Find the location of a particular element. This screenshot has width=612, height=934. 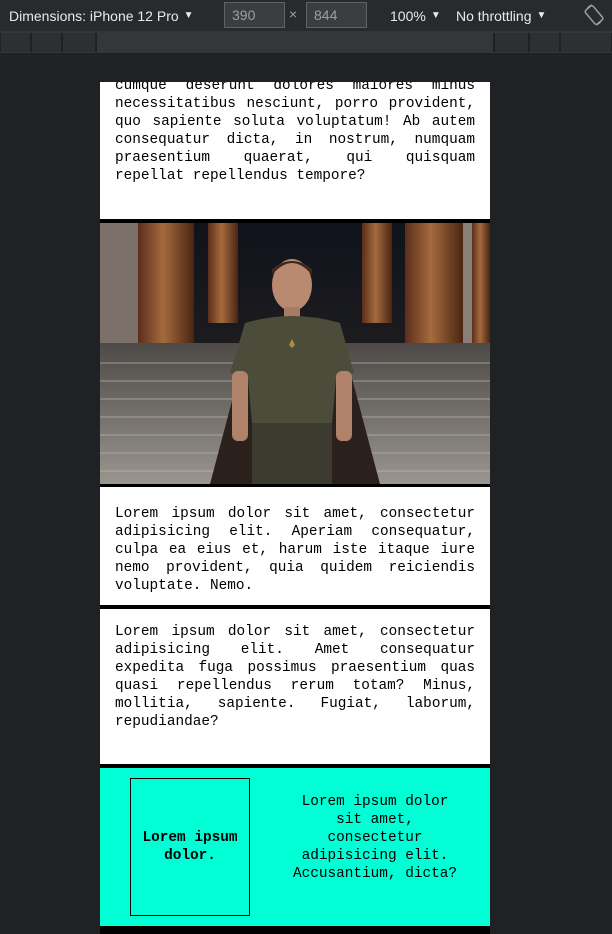

rotate-icon is located at coordinates (594, 15).